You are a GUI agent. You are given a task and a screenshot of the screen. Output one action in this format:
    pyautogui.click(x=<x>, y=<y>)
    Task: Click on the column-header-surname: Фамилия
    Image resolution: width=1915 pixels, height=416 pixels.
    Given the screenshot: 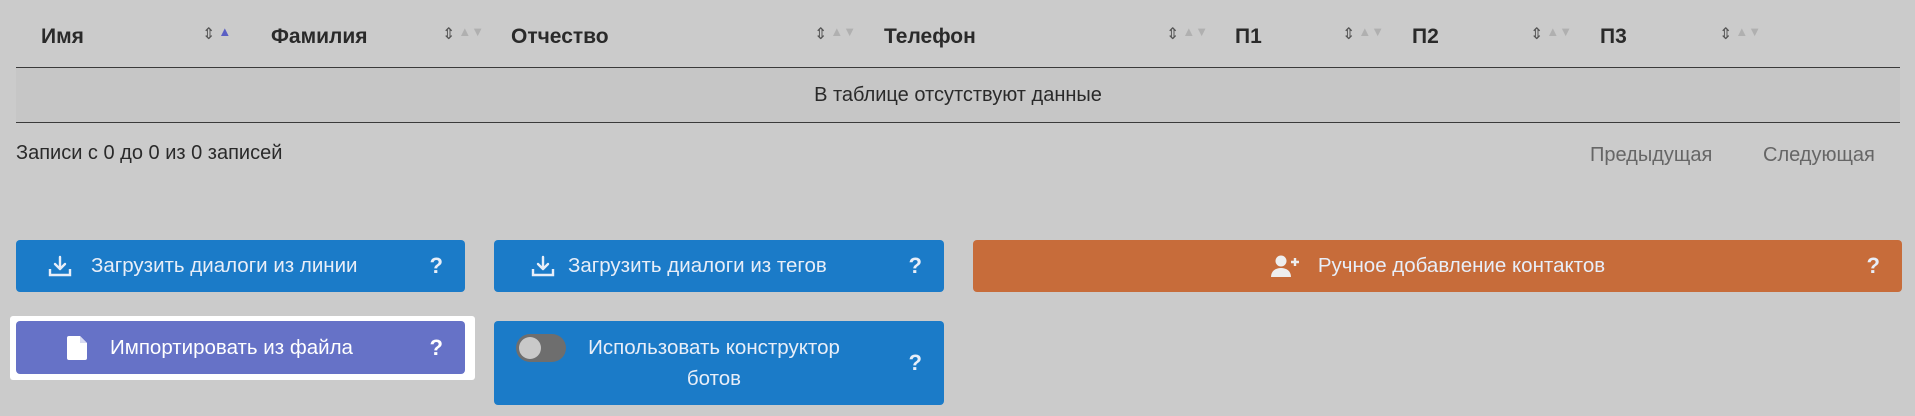 What is the action you would take?
    pyautogui.click(x=319, y=33)
    